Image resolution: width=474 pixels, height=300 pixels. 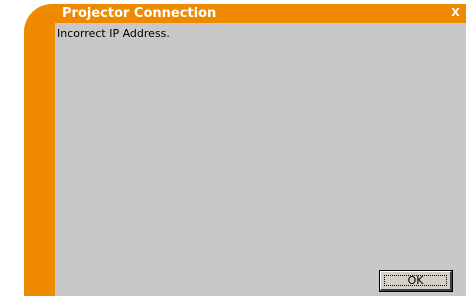 I want to click on title-bar: Projector Connection X, so click(x=245, y=13).